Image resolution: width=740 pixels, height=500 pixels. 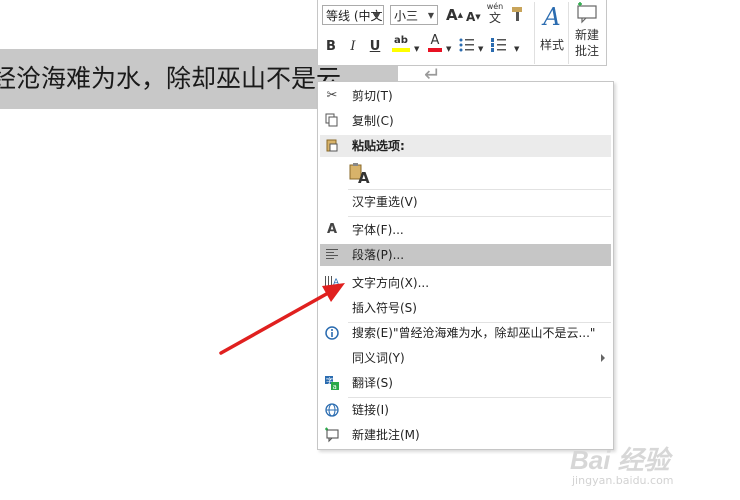 What do you see at coordinates (623, 480) in the screenshot?
I see `watermark-url: jingyan.baidu.com` at bounding box center [623, 480].